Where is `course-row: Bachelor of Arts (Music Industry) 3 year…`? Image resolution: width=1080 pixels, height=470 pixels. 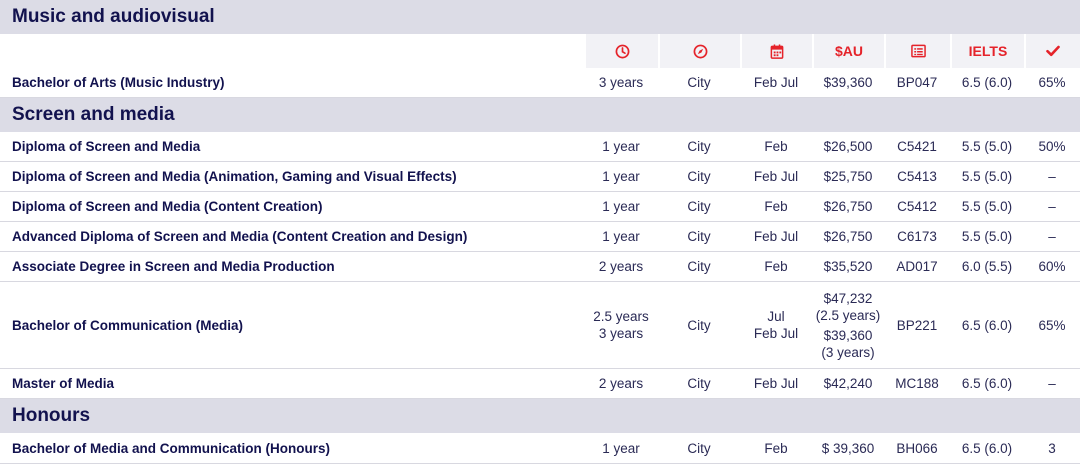 course-row: Bachelor of Arts (Music Industry) 3 year… is located at coordinates (540, 83).